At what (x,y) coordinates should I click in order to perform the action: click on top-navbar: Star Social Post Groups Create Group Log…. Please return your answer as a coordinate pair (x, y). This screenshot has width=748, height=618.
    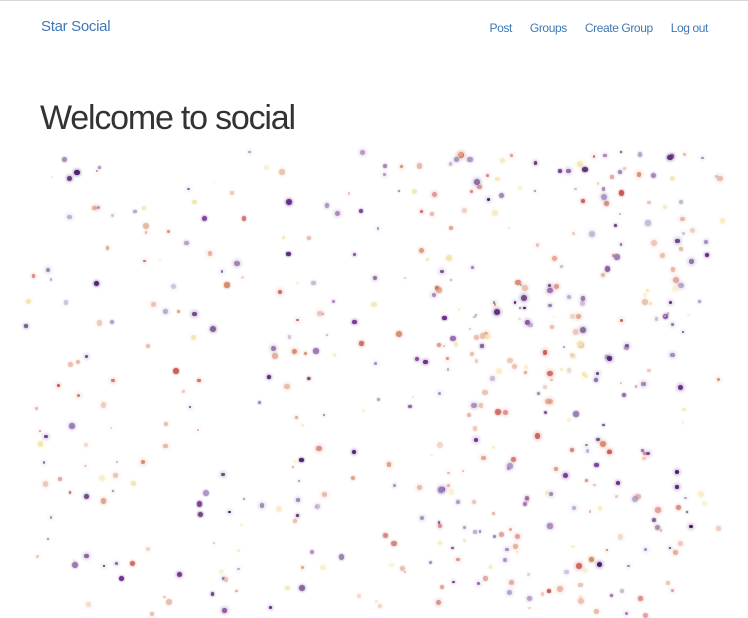
    Looking at the image, I should click on (374, 31).